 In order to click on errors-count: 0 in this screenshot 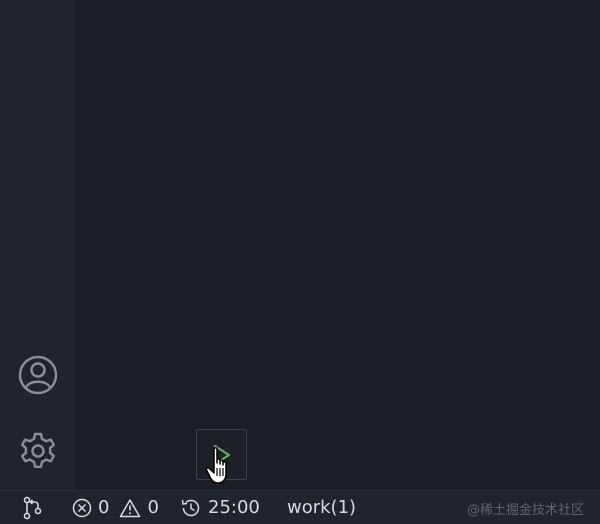, I will do `click(104, 507)`.